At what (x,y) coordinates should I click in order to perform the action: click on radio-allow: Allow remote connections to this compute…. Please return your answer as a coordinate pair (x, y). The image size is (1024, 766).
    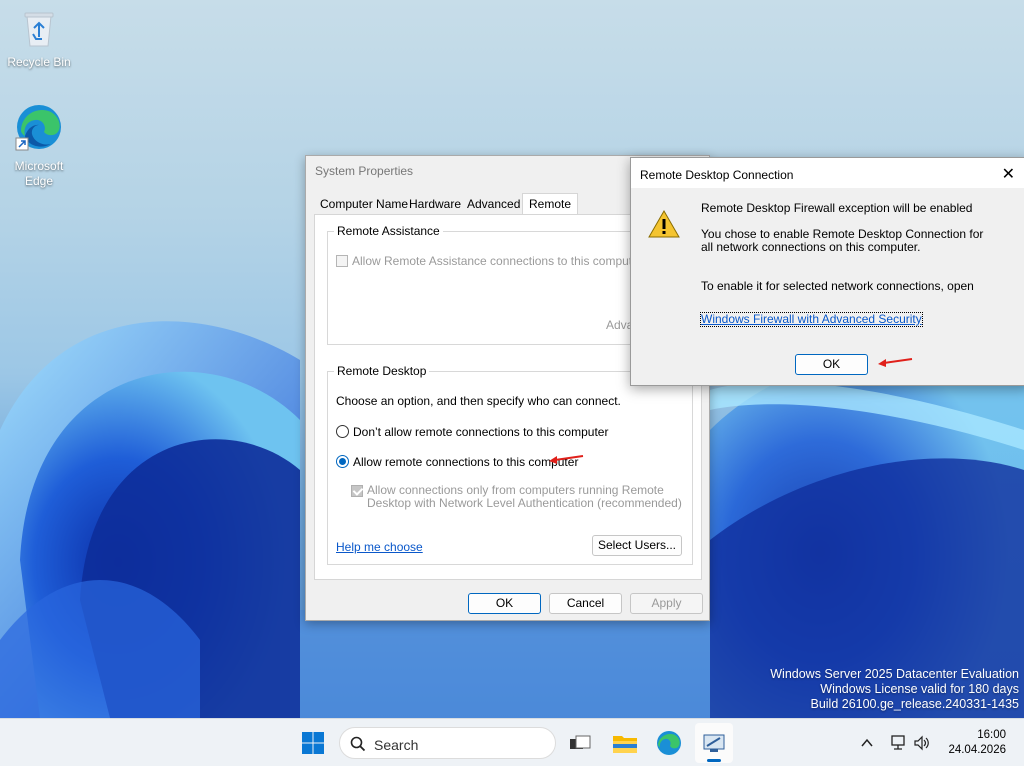
    Looking at the image, I should click on (457, 462).